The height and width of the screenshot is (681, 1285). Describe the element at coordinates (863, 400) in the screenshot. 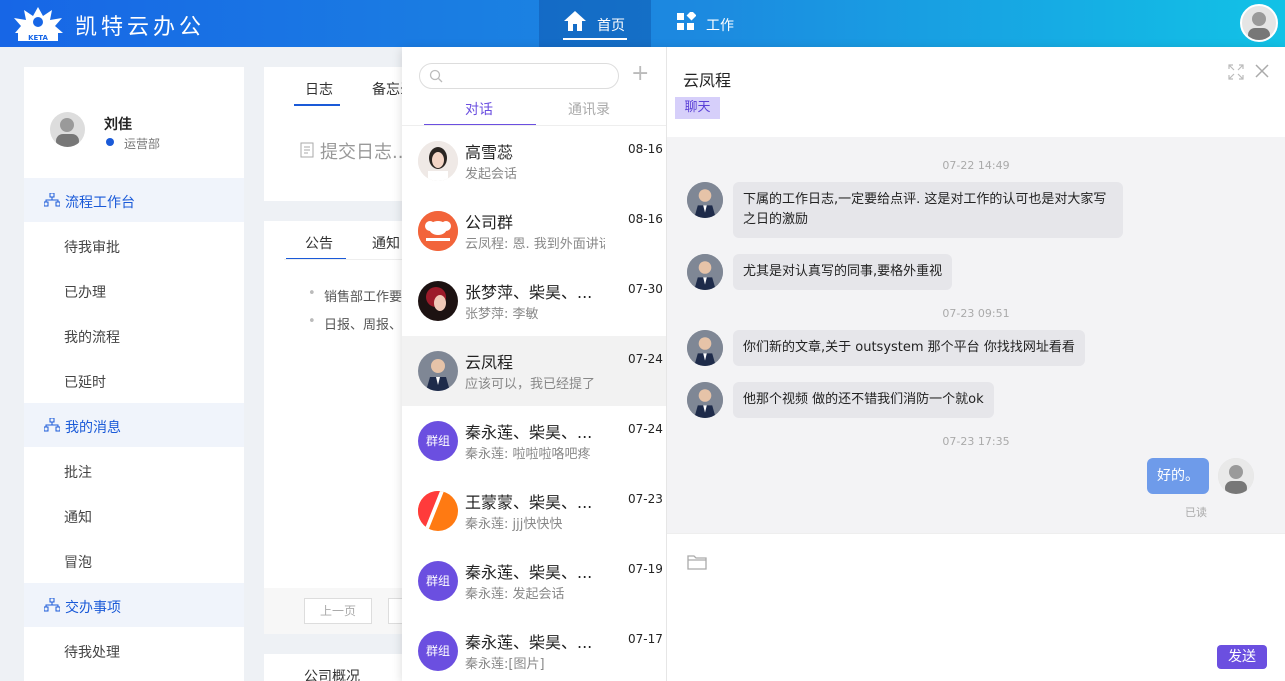

I see `message-bubble: 他那个视频 做的还不错我们消防一个就ok` at that location.